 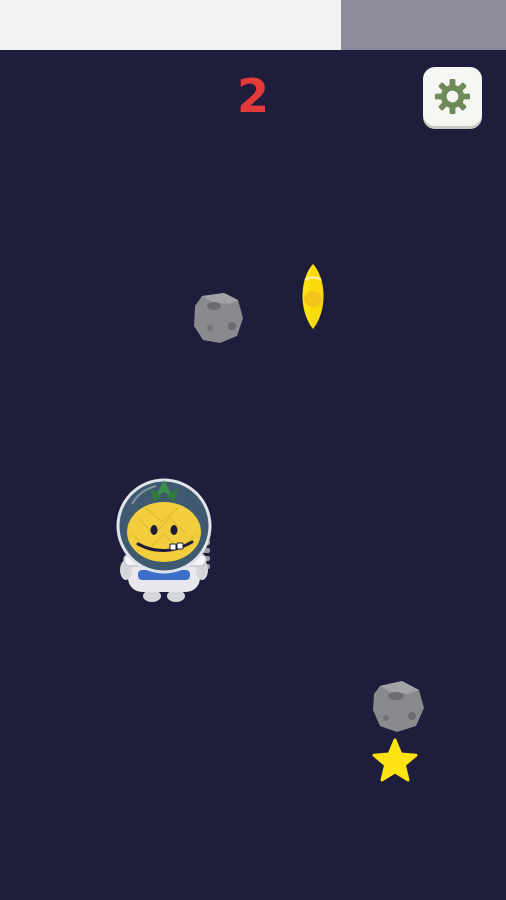 I want to click on gear-icon, so click(x=452, y=96).